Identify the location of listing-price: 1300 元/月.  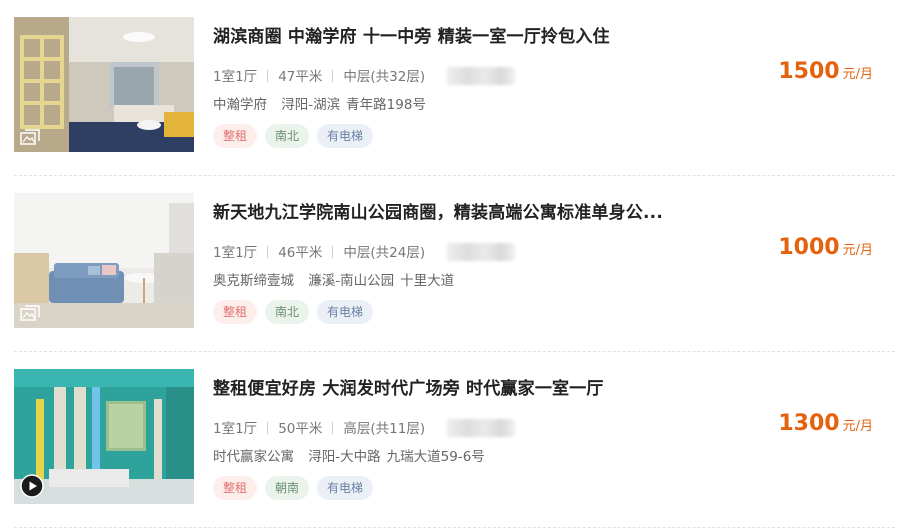
(825, 423).